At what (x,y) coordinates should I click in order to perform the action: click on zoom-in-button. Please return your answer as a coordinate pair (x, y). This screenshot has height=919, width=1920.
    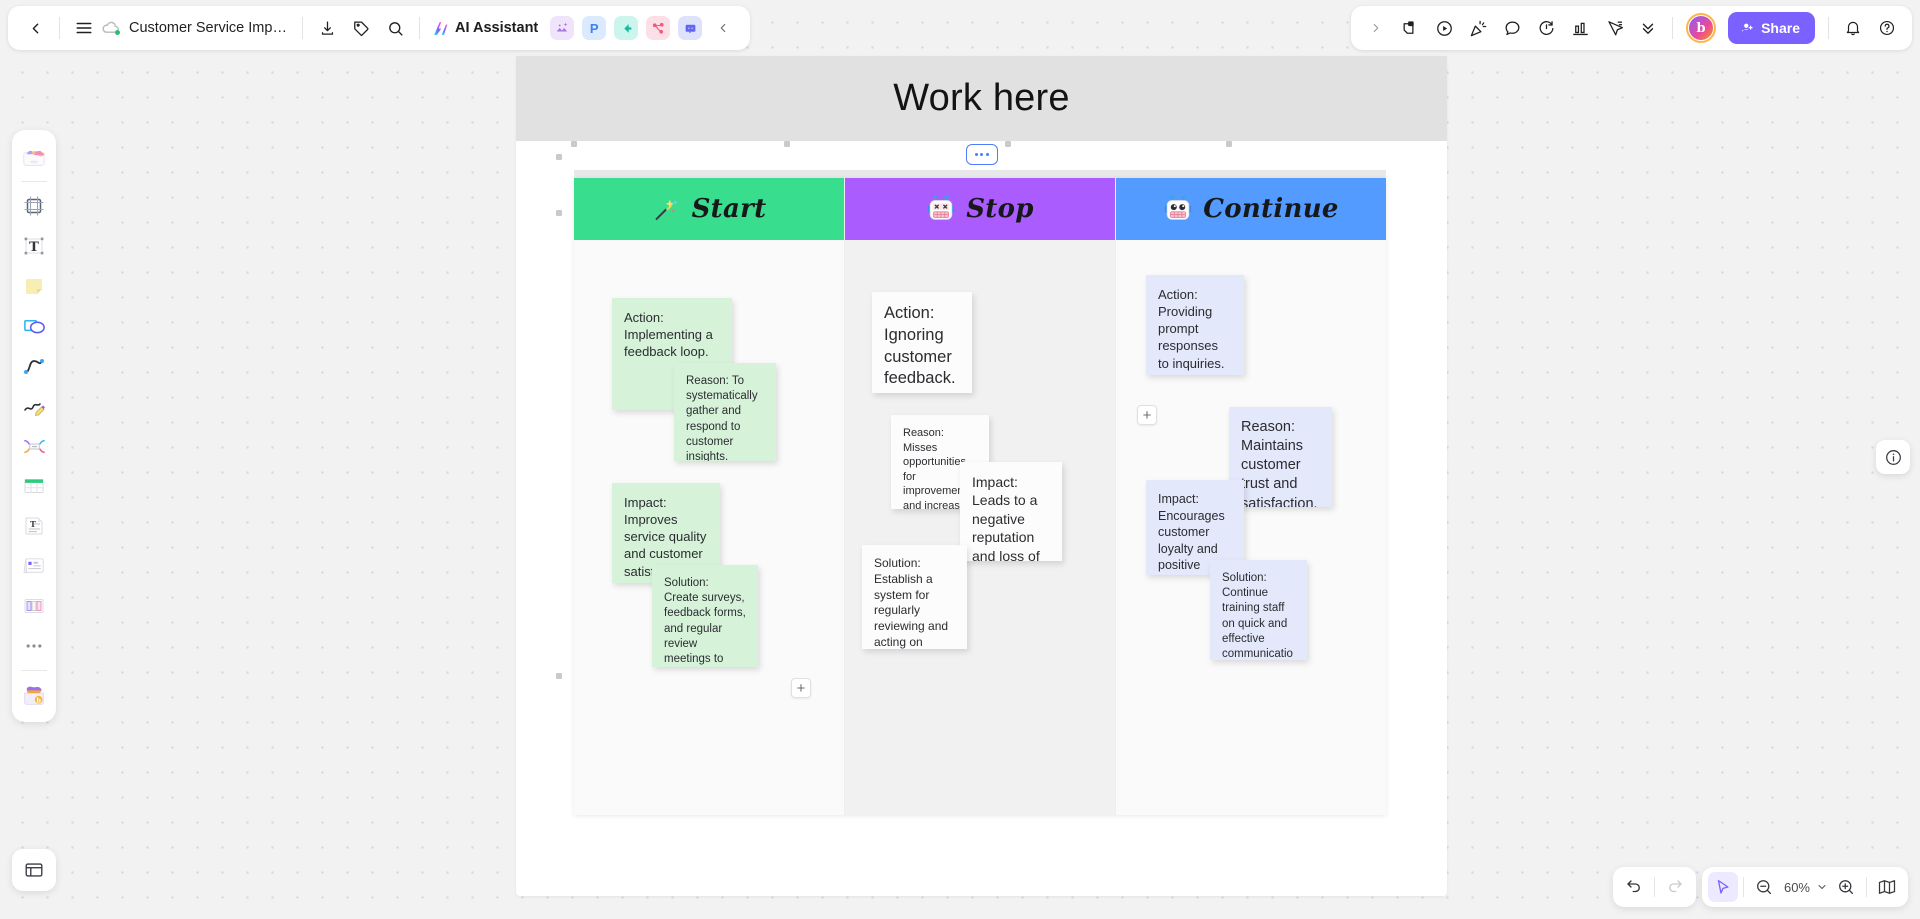
    Looking at the image, I should click on (1846, 887).